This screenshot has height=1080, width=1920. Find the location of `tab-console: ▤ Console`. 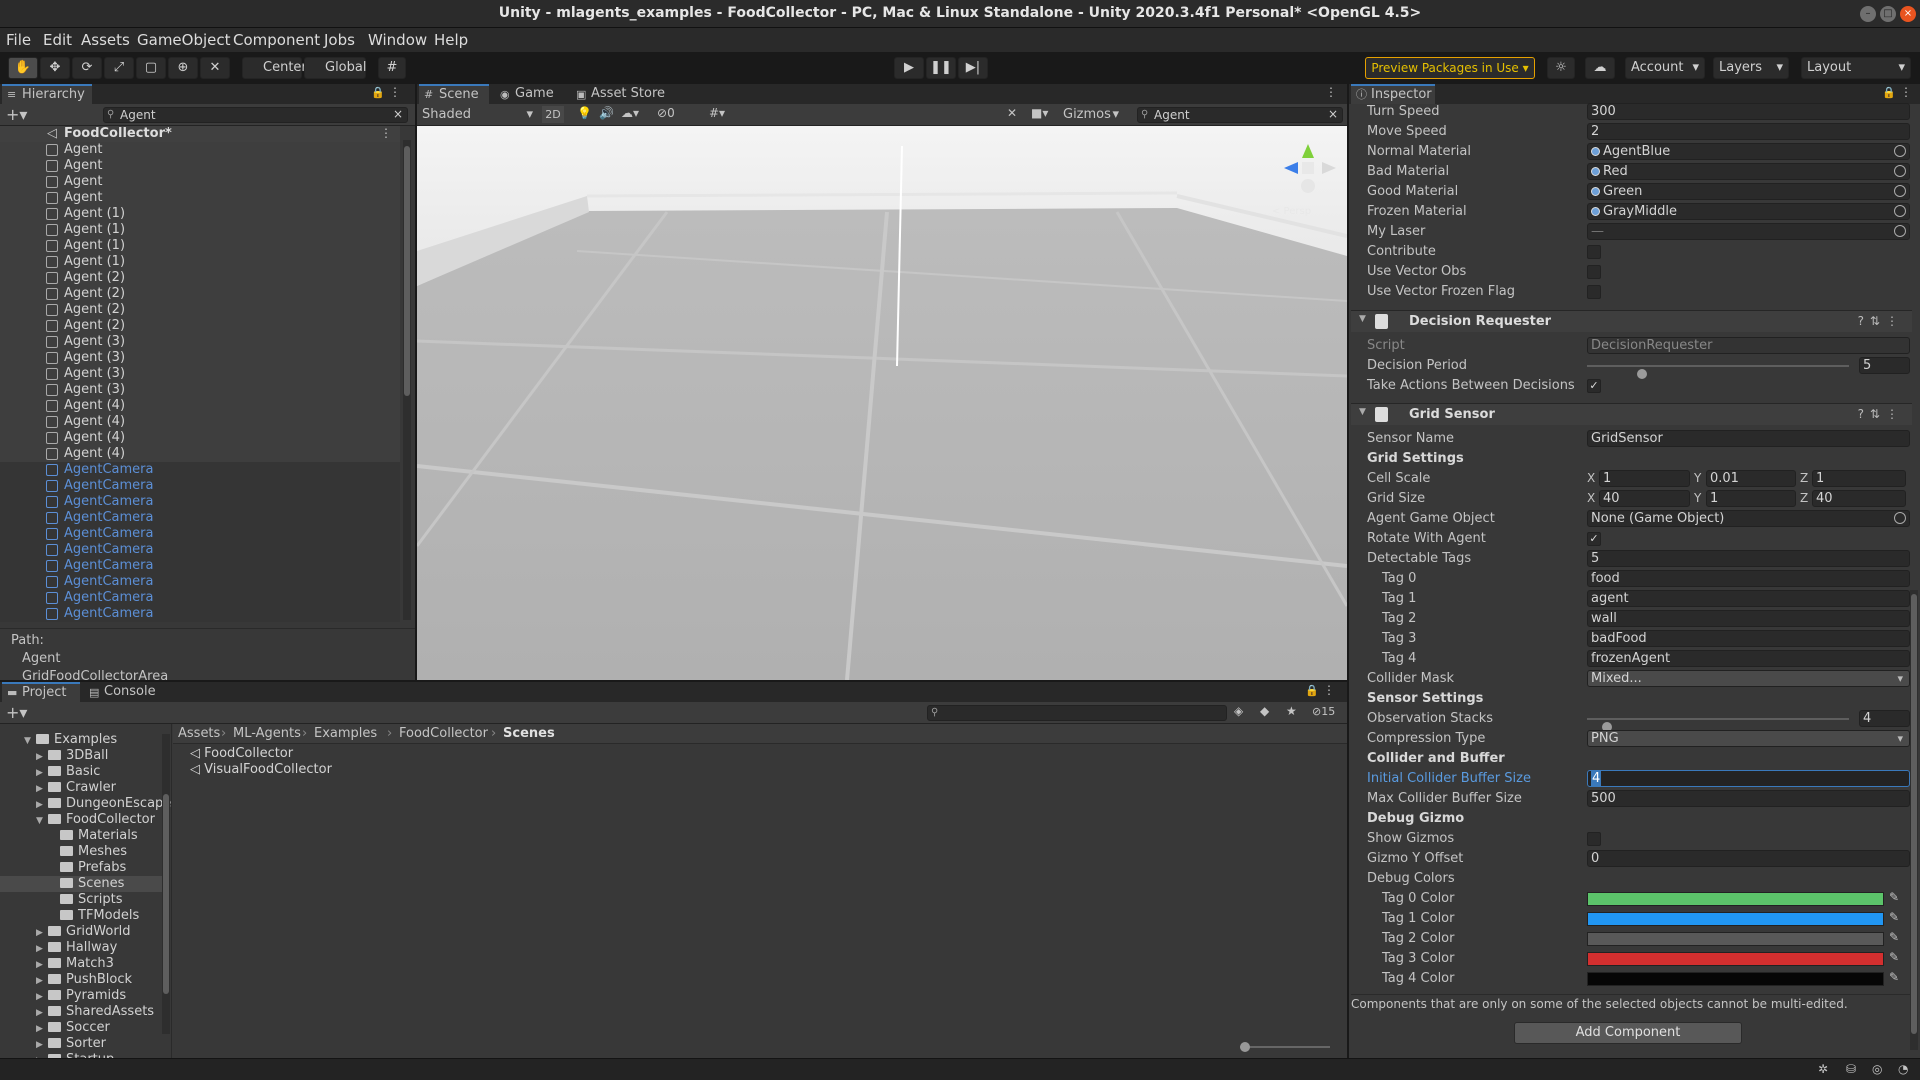

tab-console: ▤ Console is located at coordinates (122, 692).